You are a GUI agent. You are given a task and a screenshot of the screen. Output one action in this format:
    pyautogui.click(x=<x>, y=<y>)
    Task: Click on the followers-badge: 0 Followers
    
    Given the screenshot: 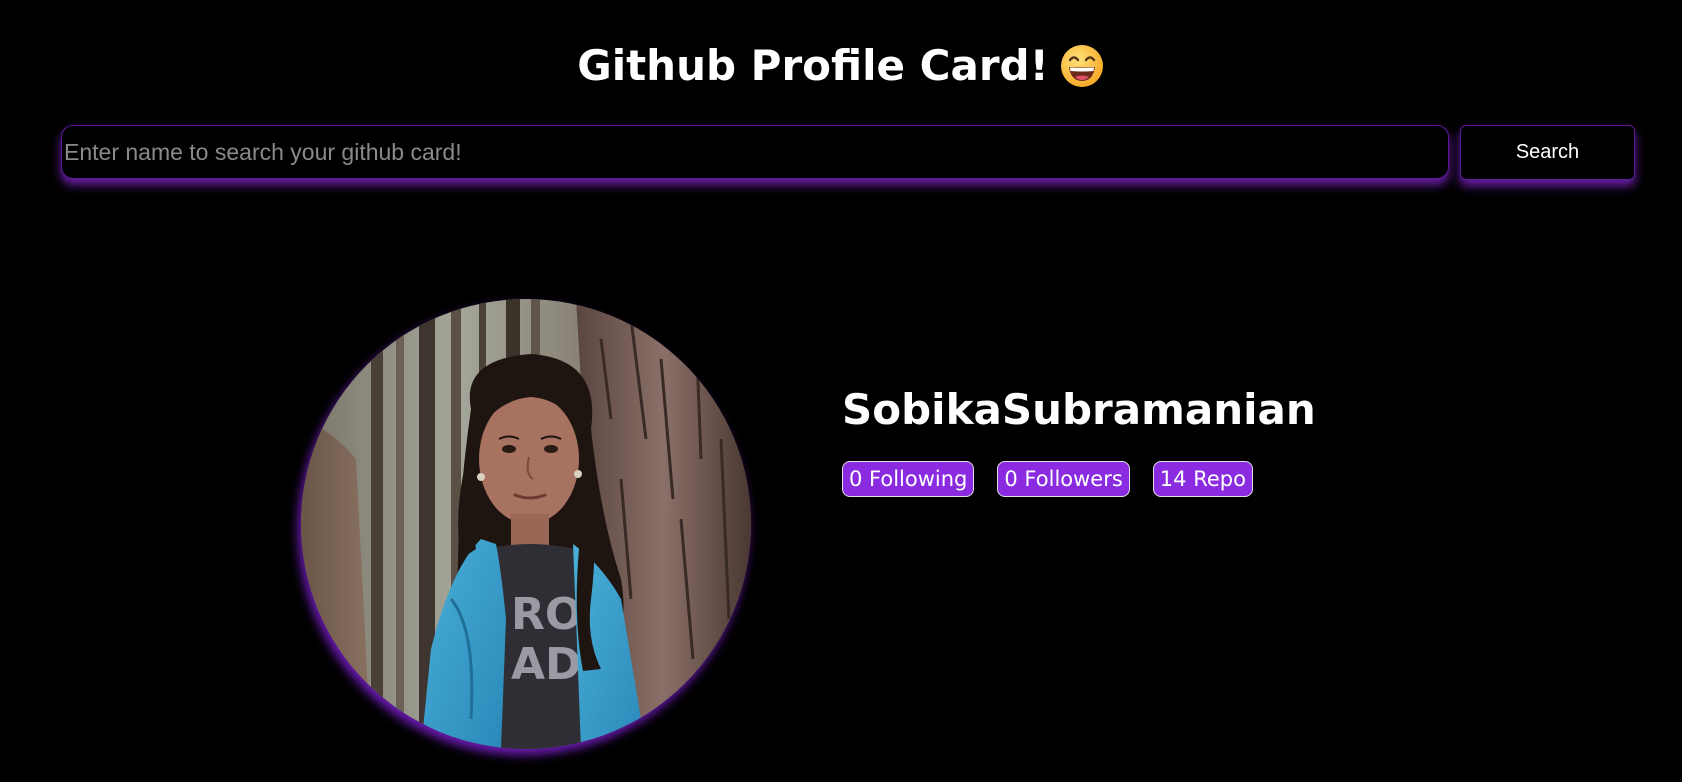 What is the action you would take?
    pyautogui.click(x=1063, y=479)
    